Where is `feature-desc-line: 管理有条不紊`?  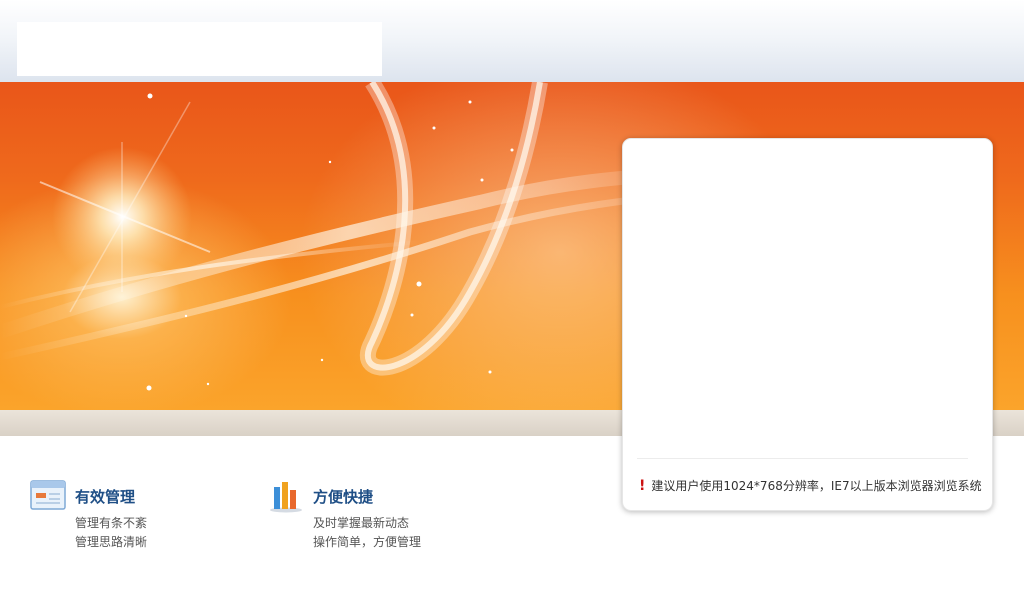 feature-desc-line: 管理有条不紊 is located at coordinates (111, 523).